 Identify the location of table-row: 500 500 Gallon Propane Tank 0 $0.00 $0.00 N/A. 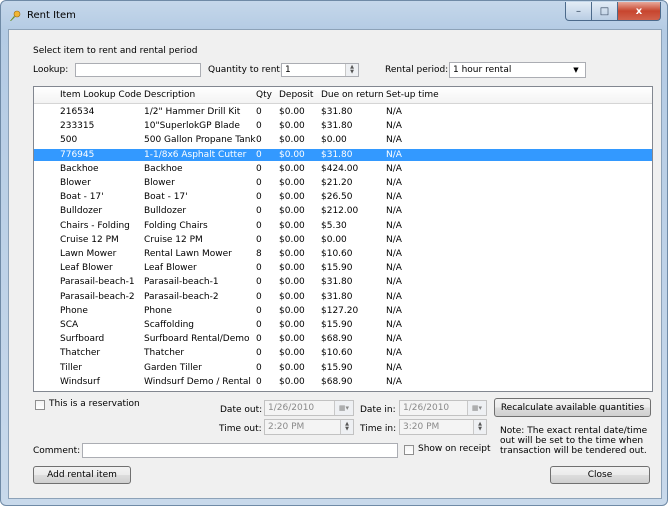
(343, 140).